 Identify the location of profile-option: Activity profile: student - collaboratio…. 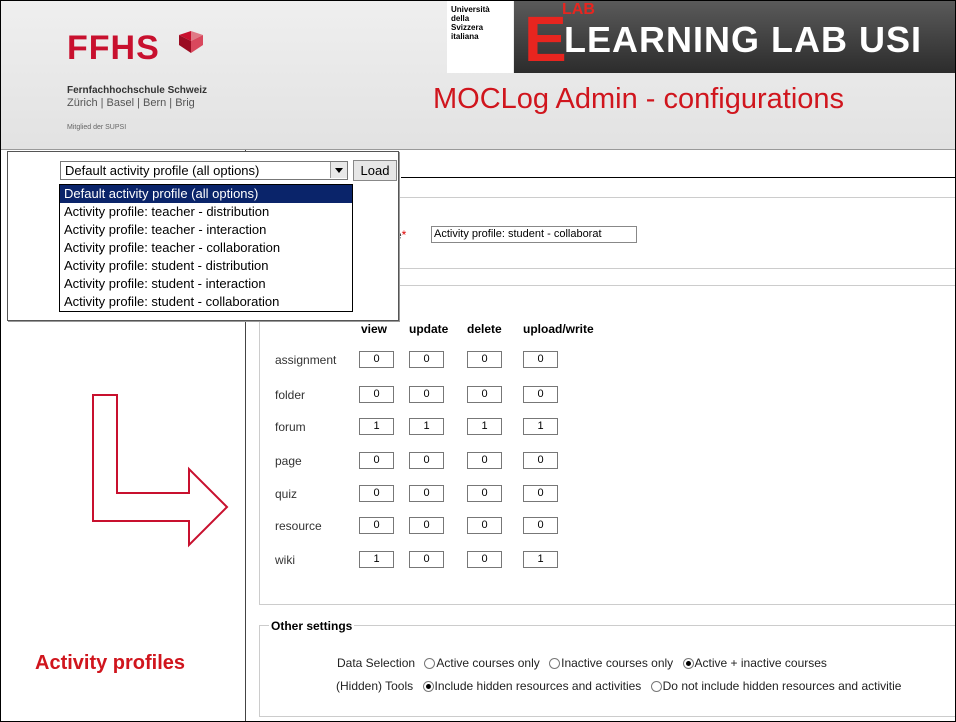
(206, 302).